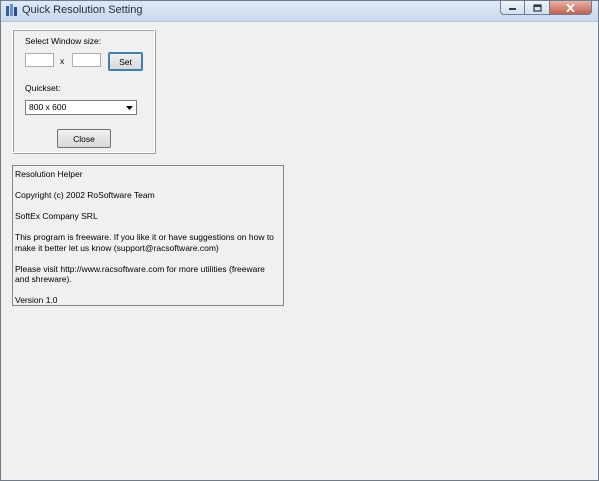 The image size is (599, 481). I want to click on times-label: x, so click(62, 61).